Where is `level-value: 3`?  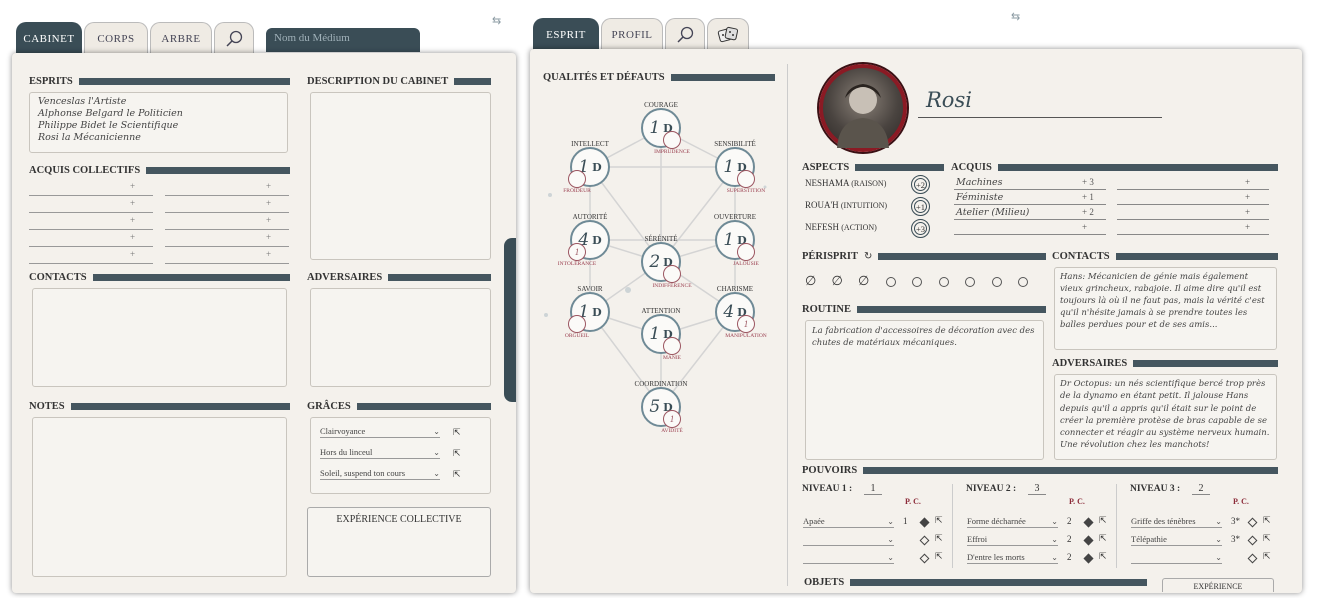 level-value: 3 is located at coordinates (1037, 489).